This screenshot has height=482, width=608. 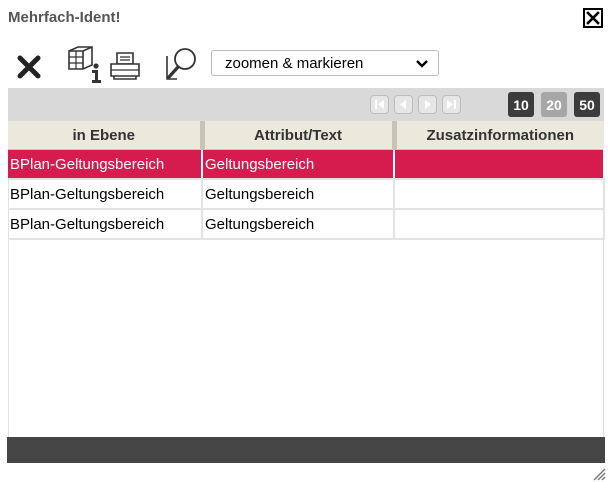 What do you see at coordinates (599, 473) in the screenshot?
I see `resize-handle-icon` at bounding box center [599, 473].